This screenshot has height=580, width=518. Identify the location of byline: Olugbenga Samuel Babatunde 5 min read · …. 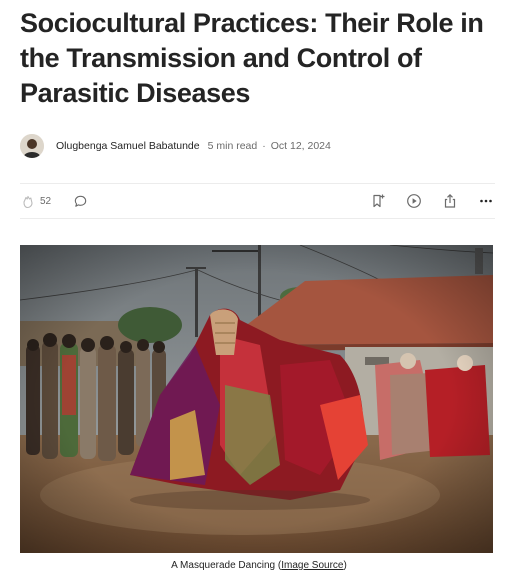
(175, 146).